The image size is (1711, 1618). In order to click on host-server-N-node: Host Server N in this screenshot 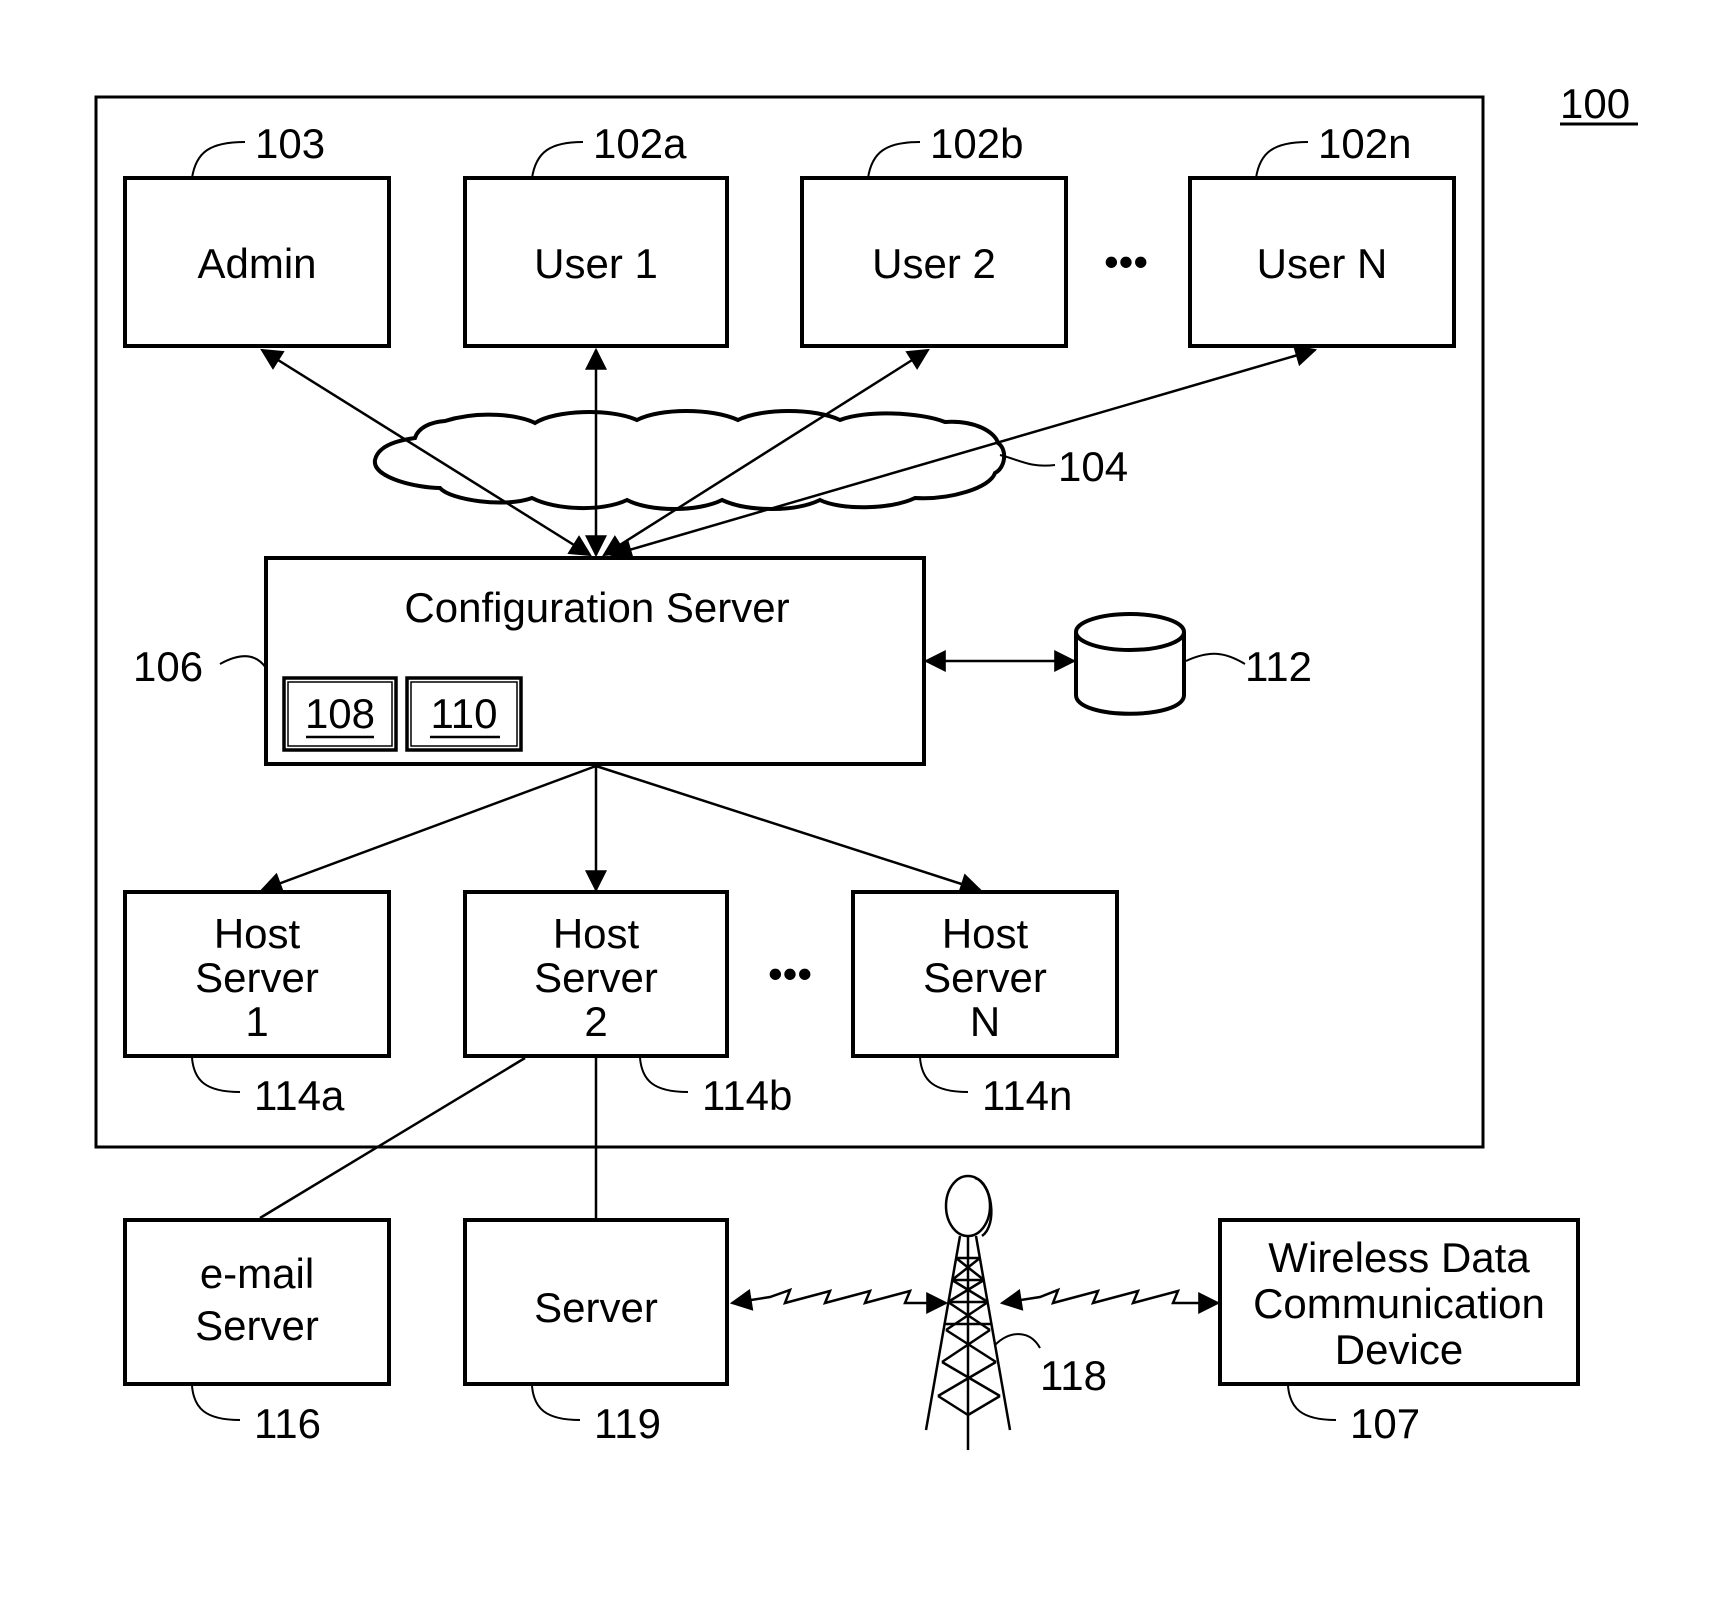, I will do `click(985, 974)`.